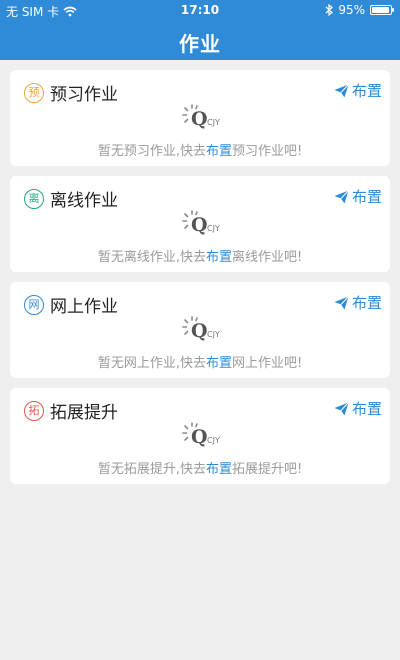 Image resolution: width=400 pixels, height=660 pixels. Describe the element at coordinates (267, 469) in the screenshot. I see `empty-suffix: 拓展提升吧!` at that location.